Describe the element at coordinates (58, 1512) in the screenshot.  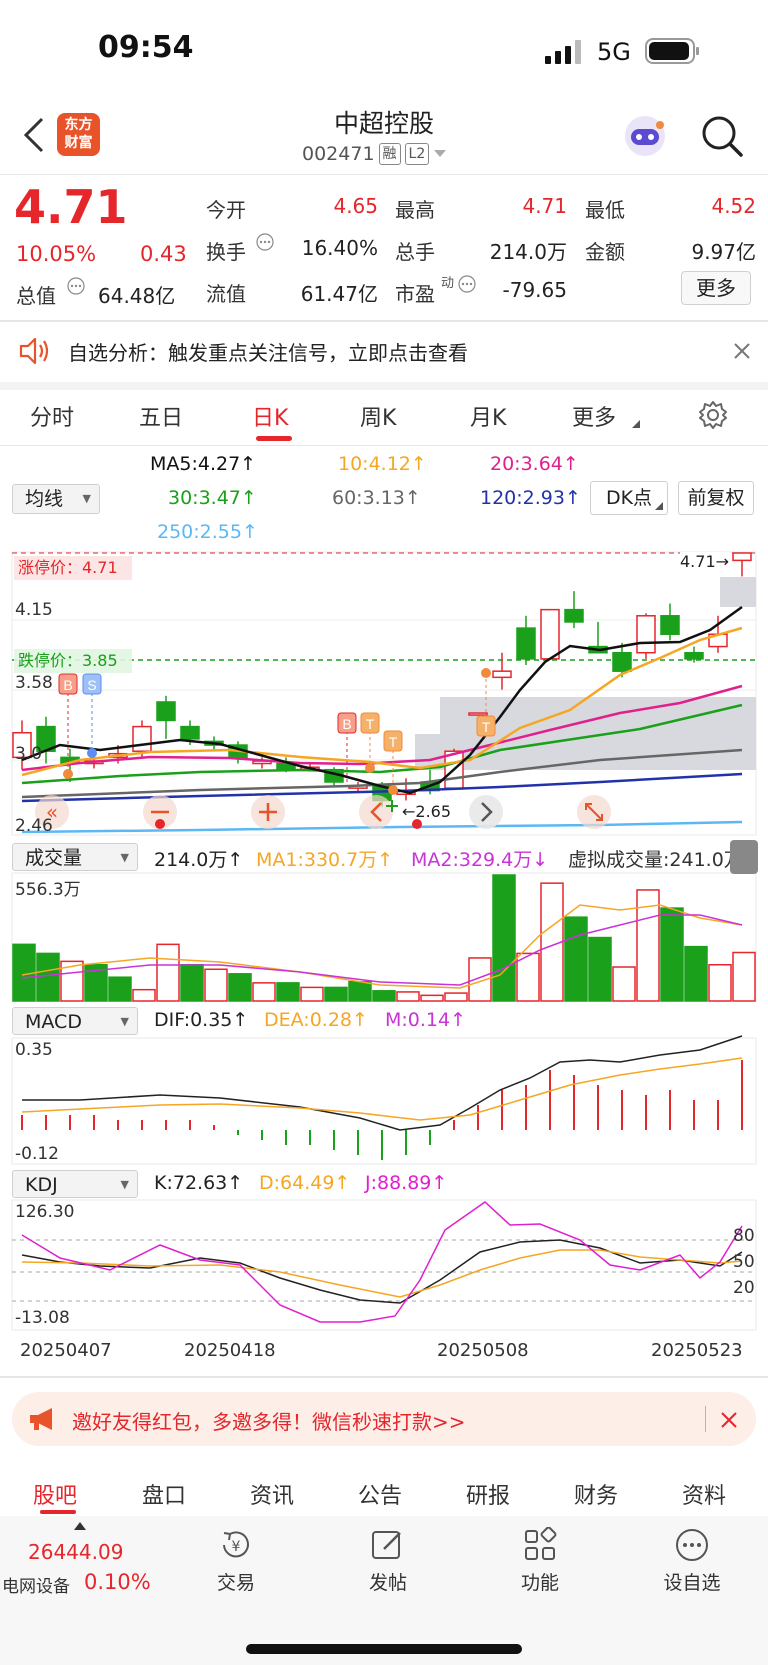
I see `active-tab-indicator` at that location.